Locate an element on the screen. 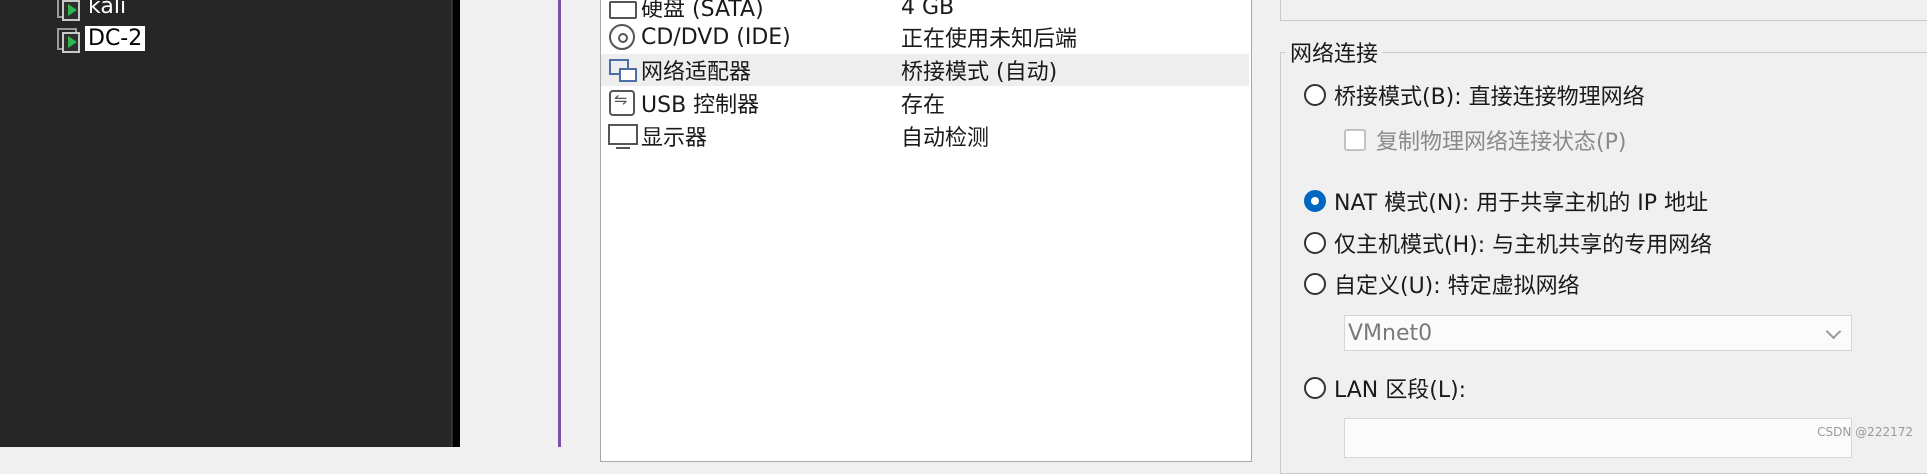  network-connection-title: 网络连接 is located at coordinates (1334, 52).